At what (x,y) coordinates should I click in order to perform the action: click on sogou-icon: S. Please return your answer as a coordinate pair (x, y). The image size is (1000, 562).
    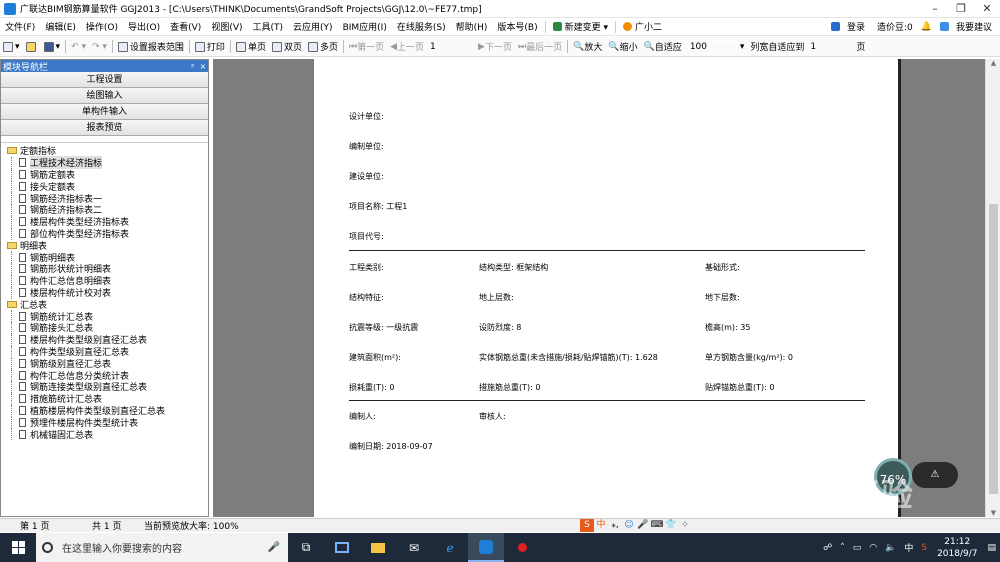
    Looking at the image, I should click on (587, 525).